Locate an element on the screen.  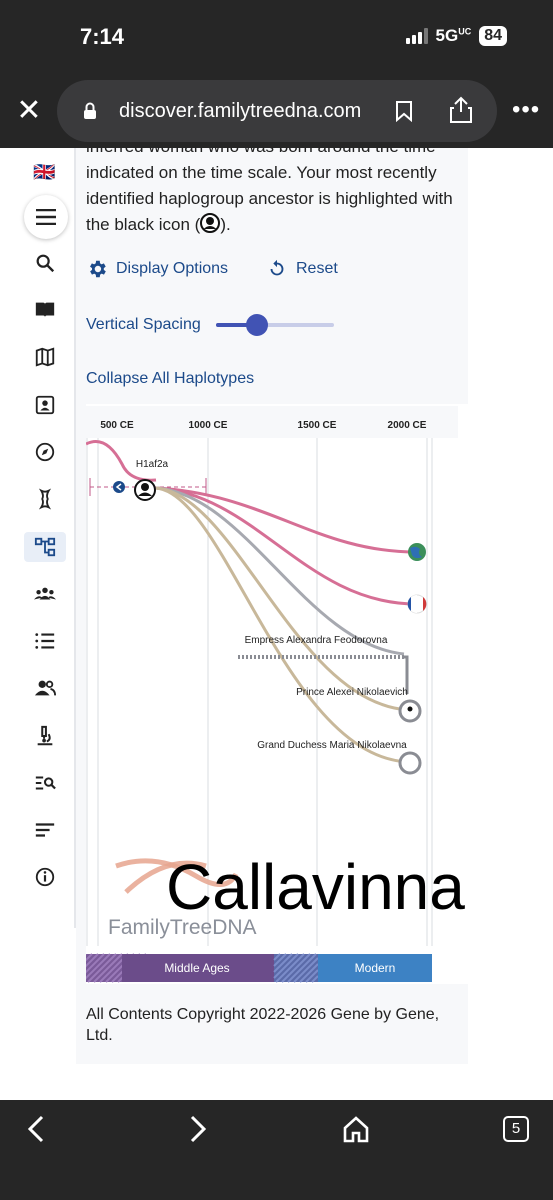
url-text: discover.familytreedna.com is located at coordinates (240, 111).